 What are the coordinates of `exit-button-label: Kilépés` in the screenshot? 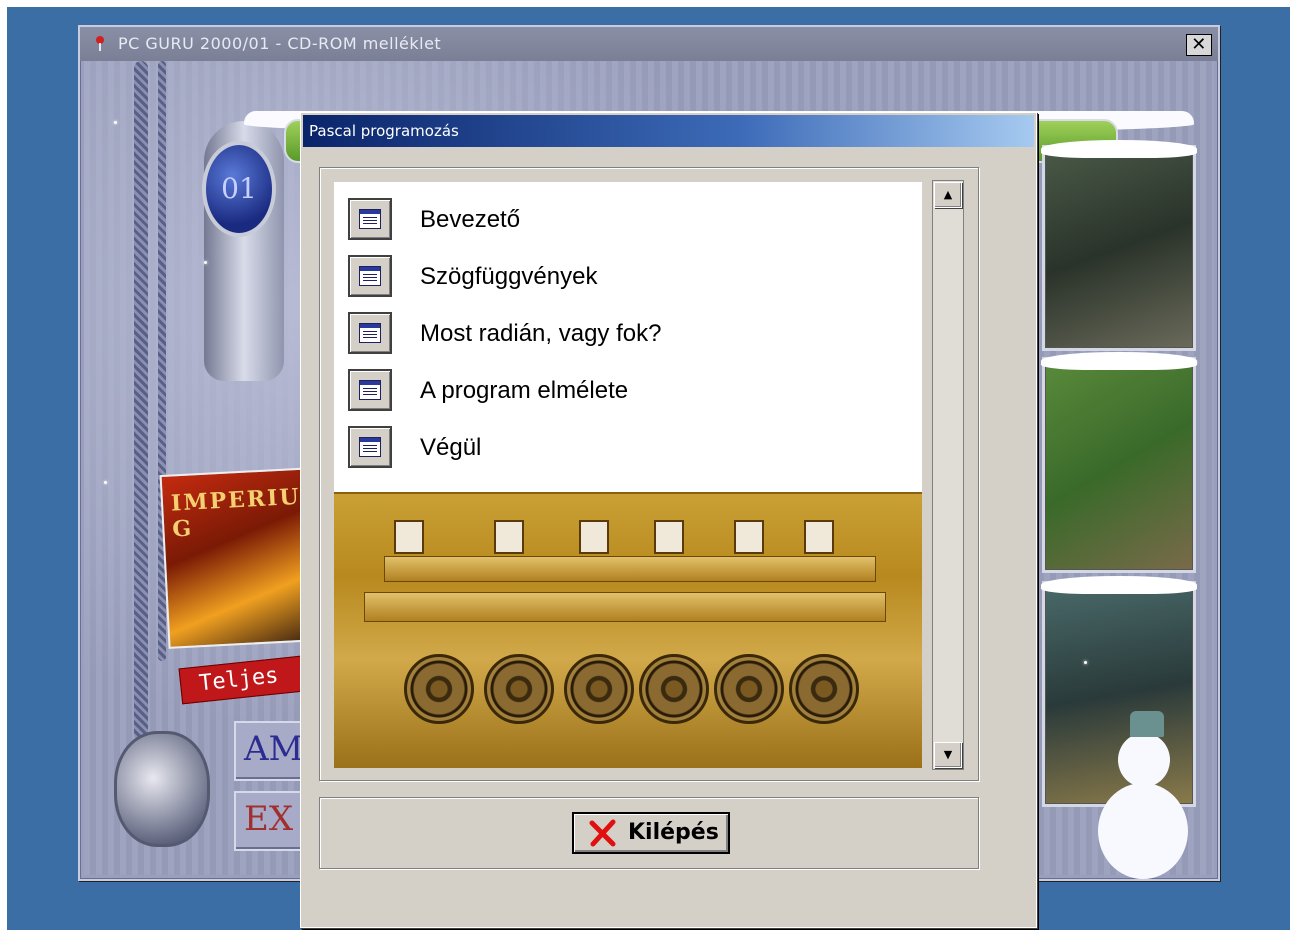 It's located at (673, 832).